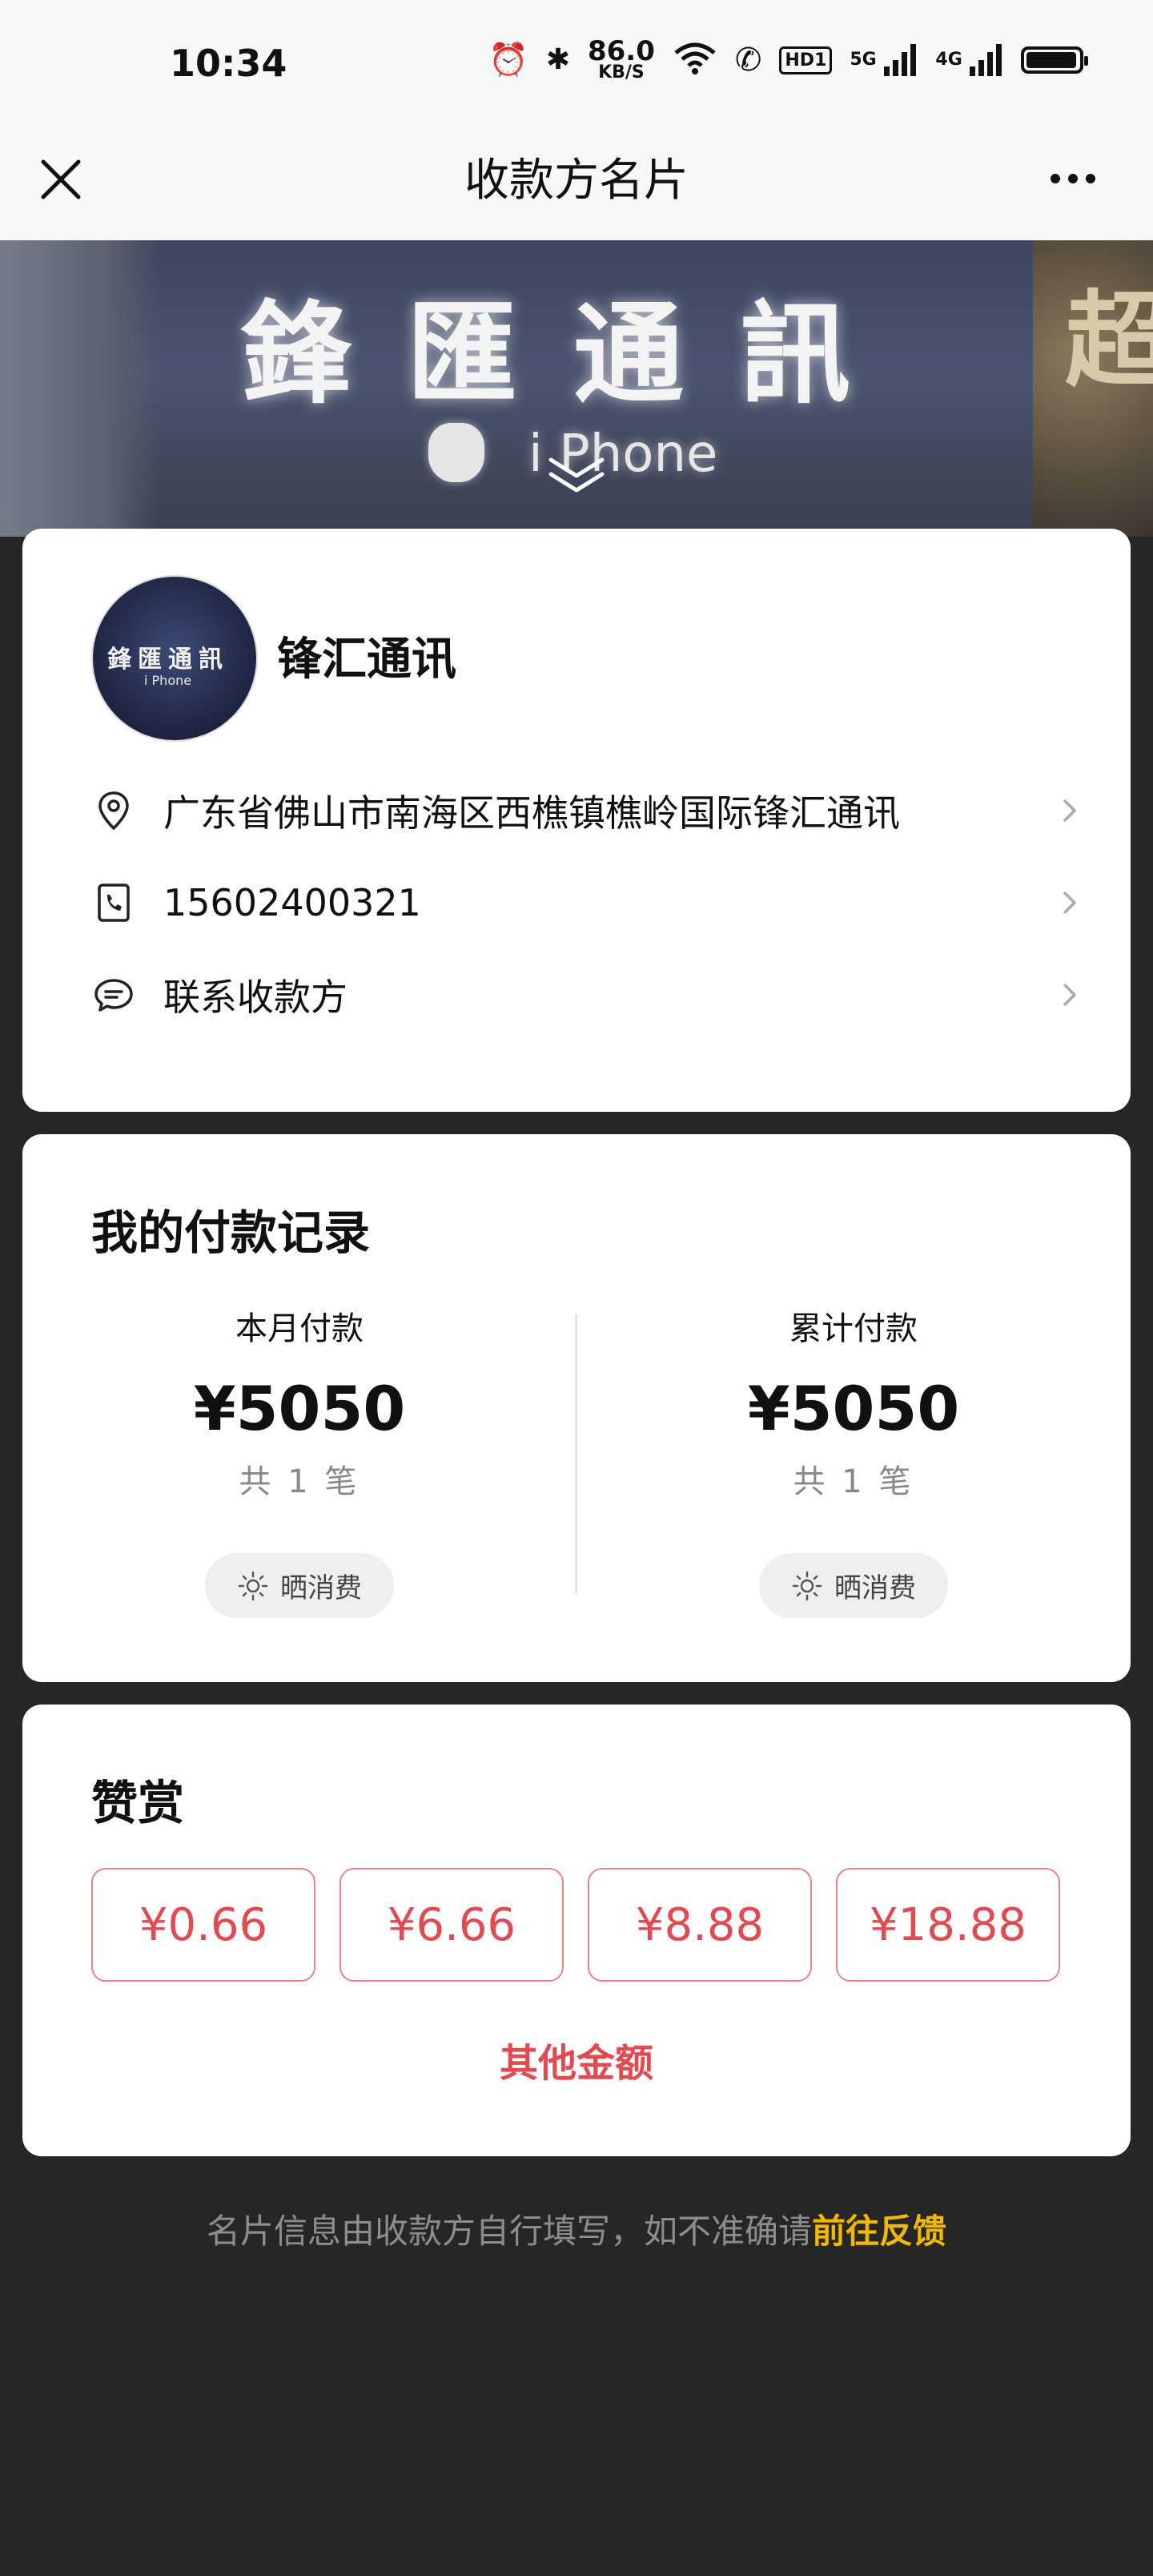 Image resolution: width=1153 pixels, height=2576 pixels. Describe the element at coordinates (532, 813) in the screenshot. I see `address-text: 广东省佛山市南海区西樵镇樵岭国际锋汇通讯` at that location.